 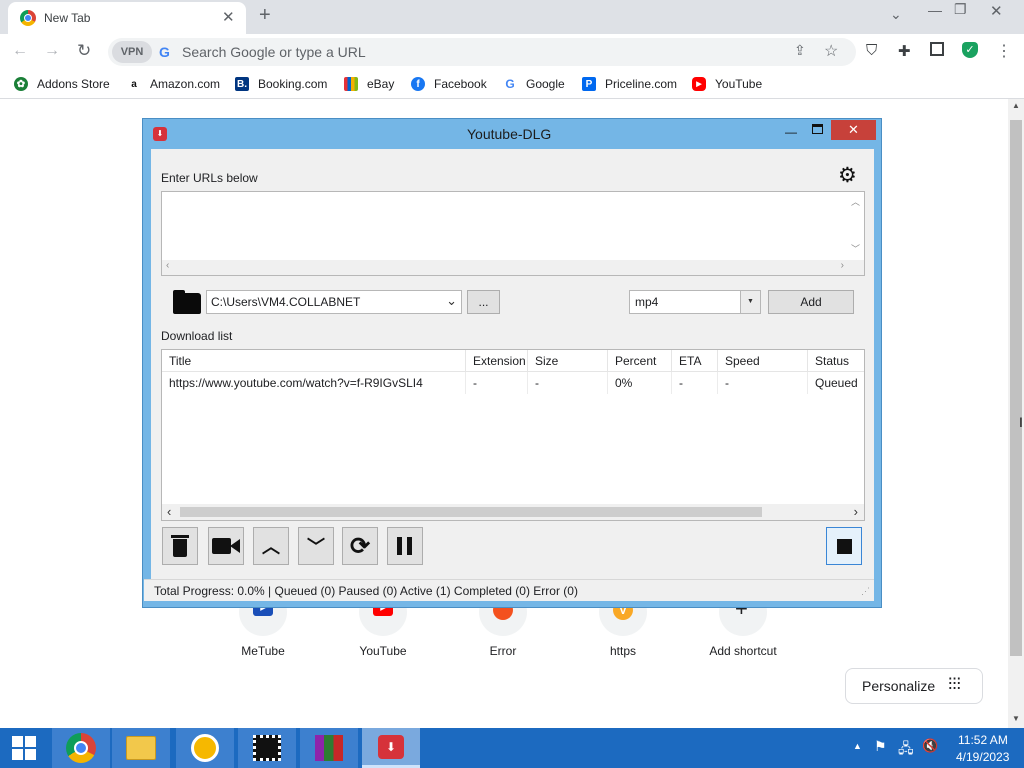 I want to click on chrome-divider, so click(x=512, y=98).